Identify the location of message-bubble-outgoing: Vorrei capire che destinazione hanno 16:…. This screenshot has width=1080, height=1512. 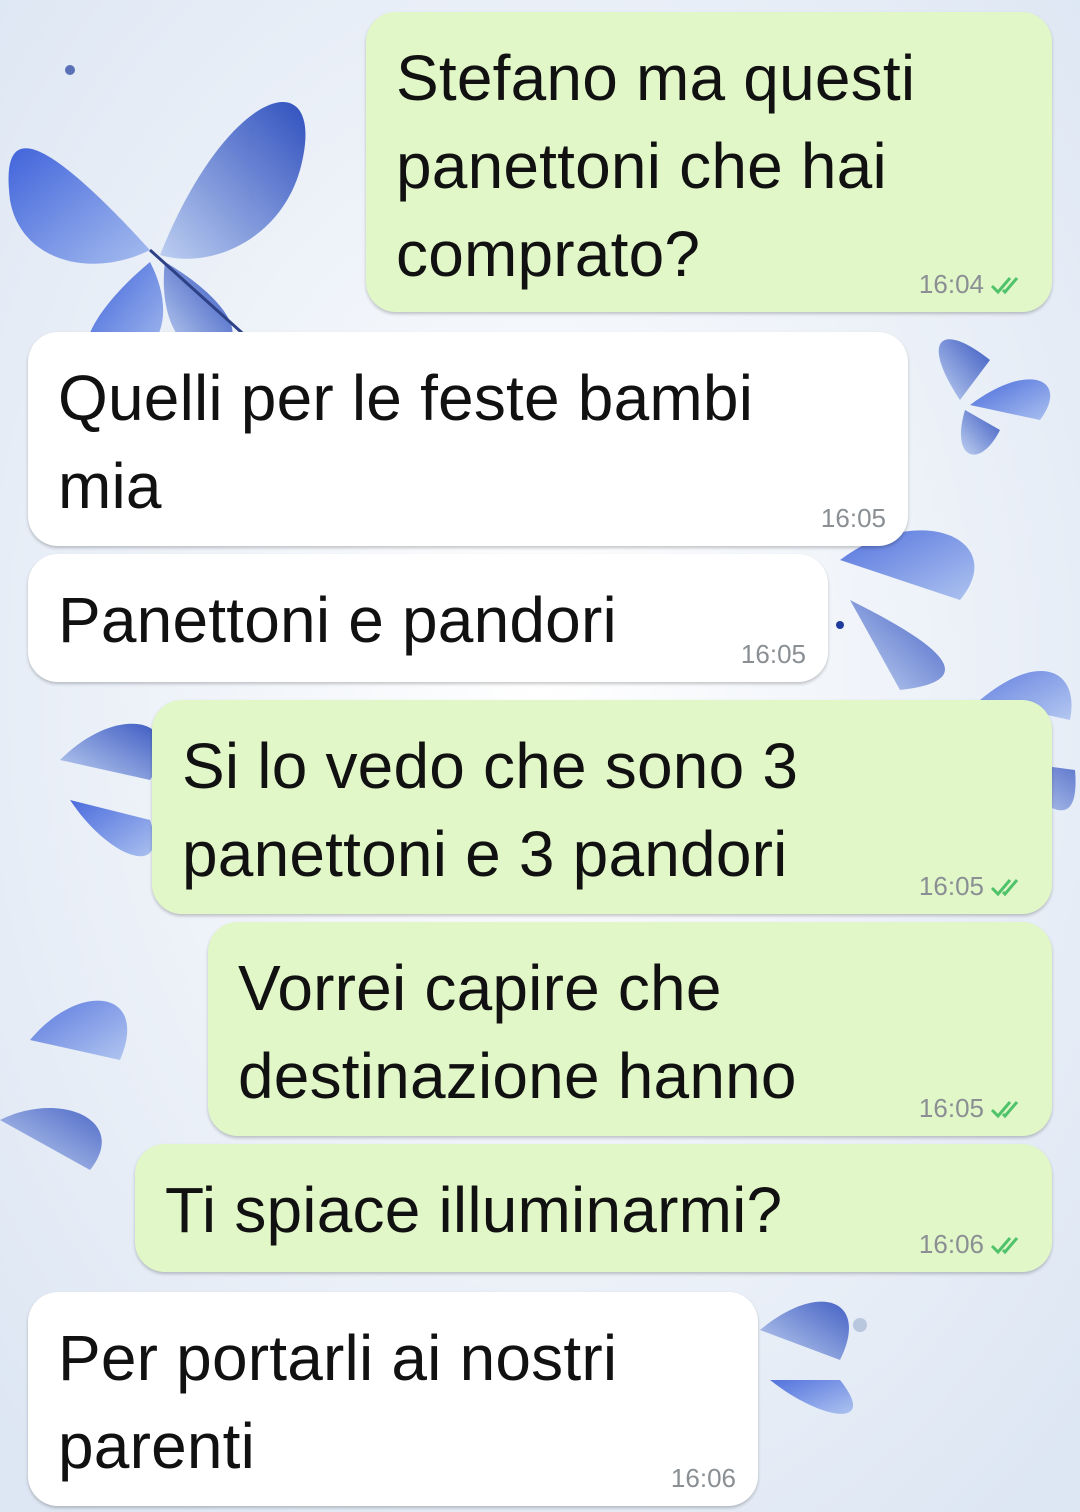
(630, 1029).